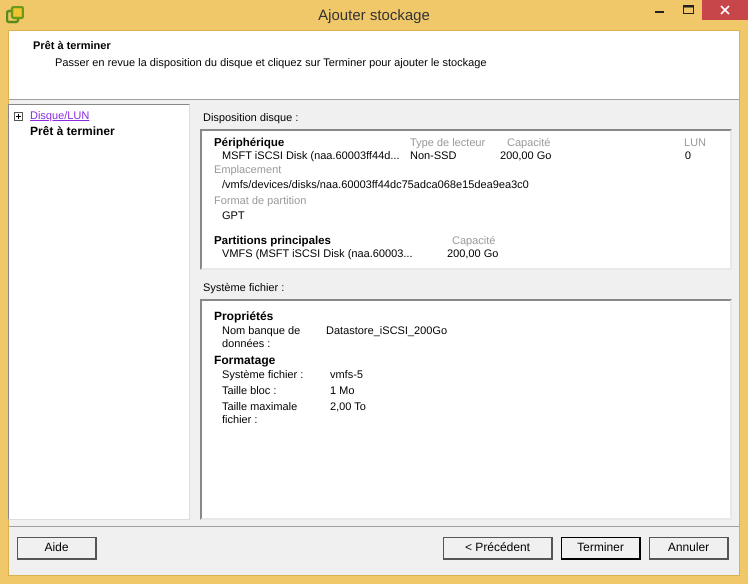  I want to click on window-title: Ajouter stockage, so click(374, 15).